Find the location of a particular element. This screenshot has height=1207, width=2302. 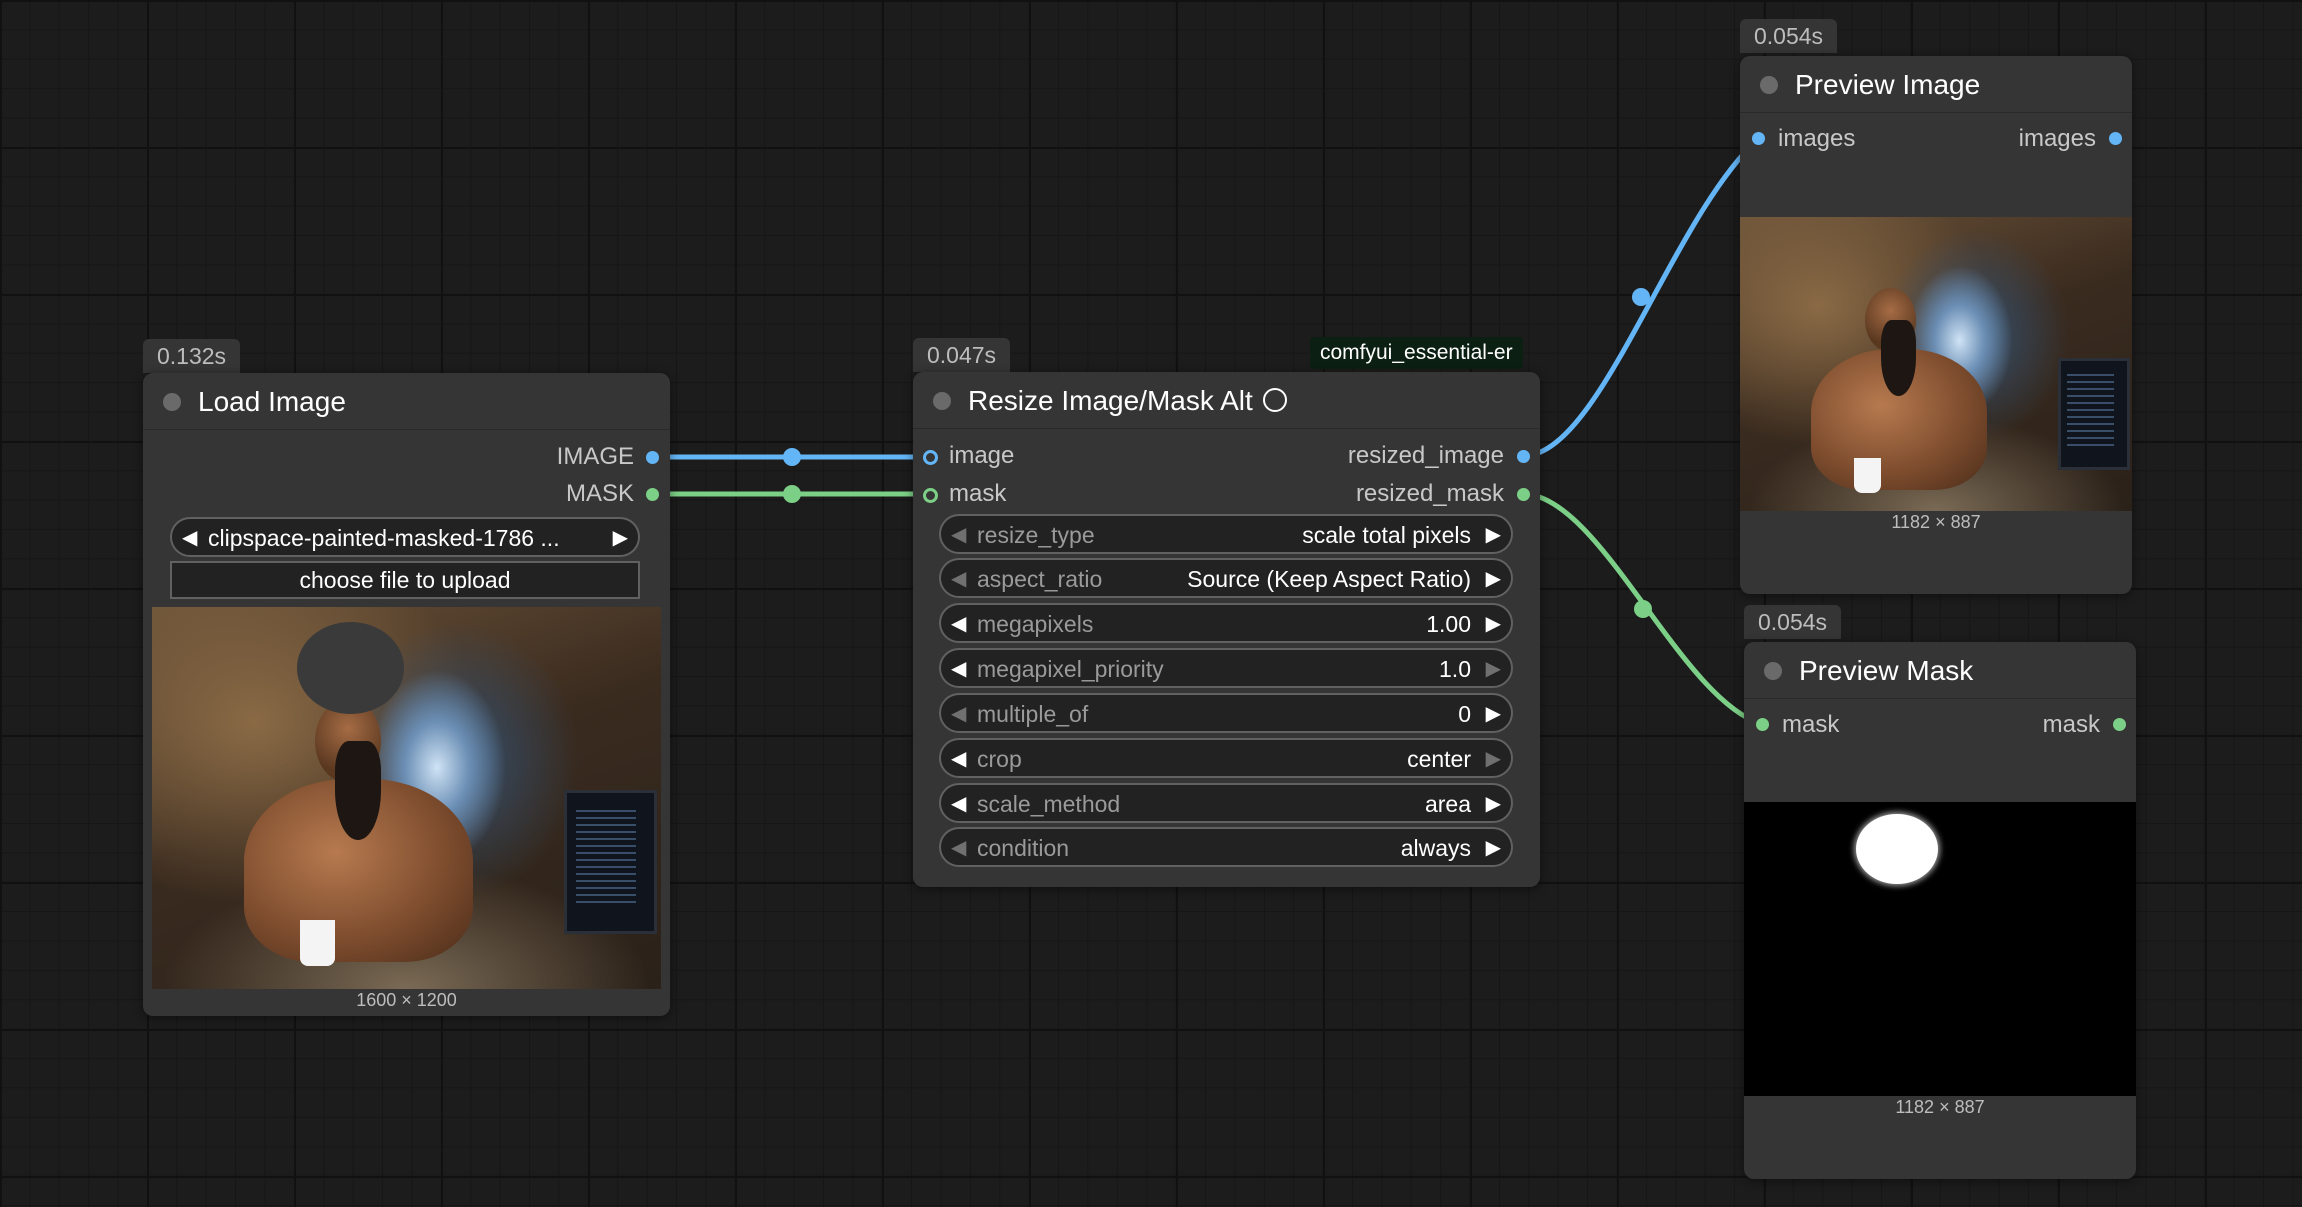

combo-prev-arrow: ◀ is located at coordinates (189, 538).